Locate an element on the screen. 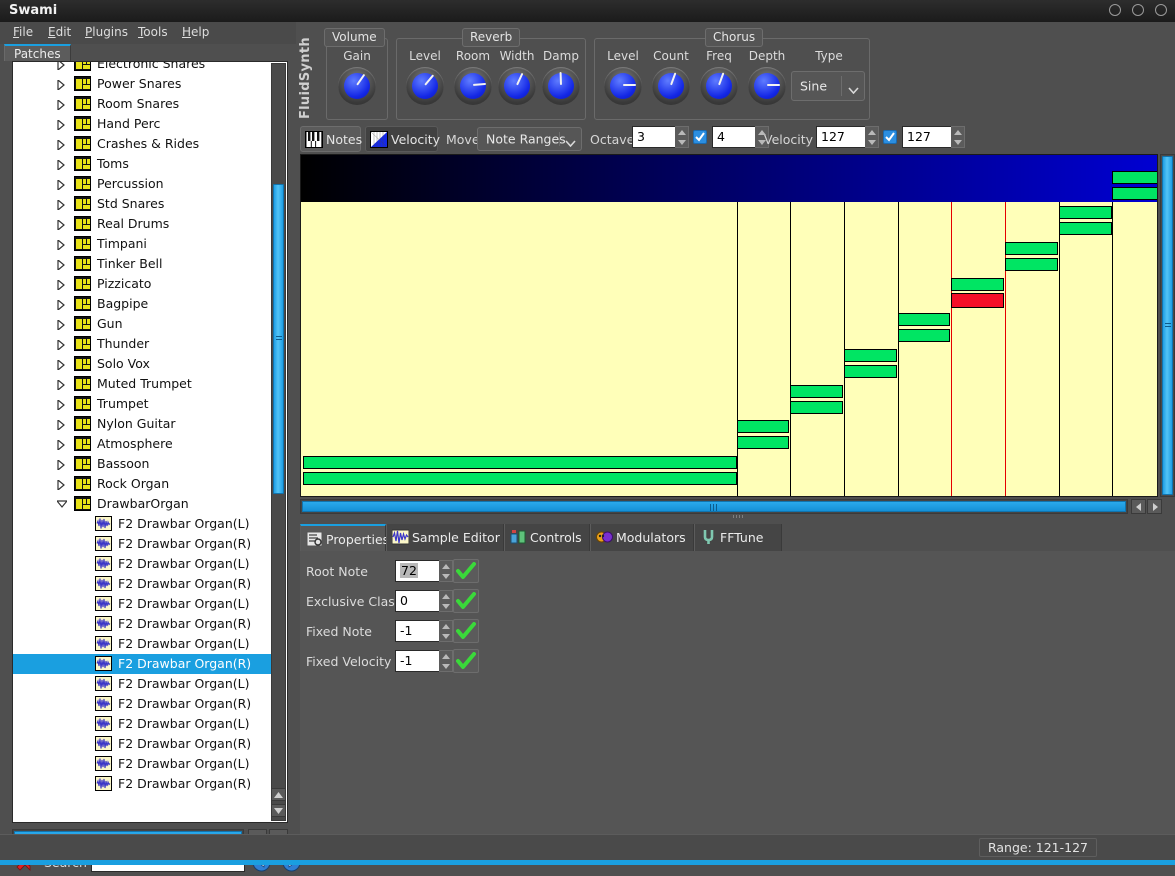 Image resolution: width=1175 pixels, height=876 pixels. tree-row: DrawbarOrgan is located at coordinates (142, 504).